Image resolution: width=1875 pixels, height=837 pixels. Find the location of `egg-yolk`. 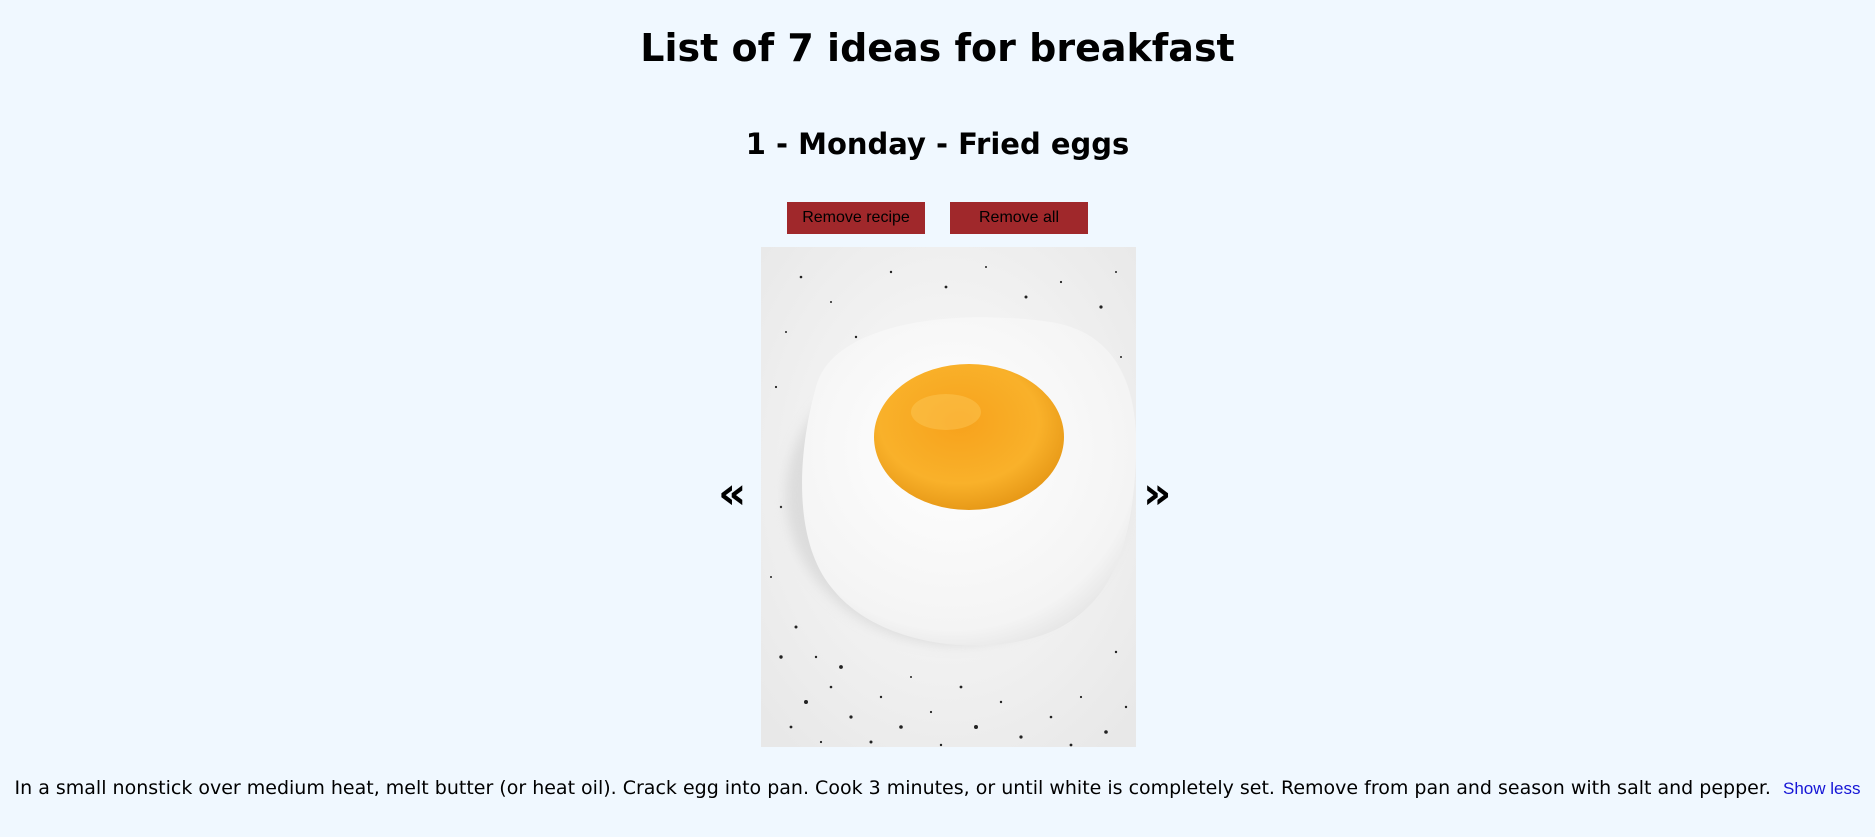

egg-yolk is located at coordinates (969, 437).